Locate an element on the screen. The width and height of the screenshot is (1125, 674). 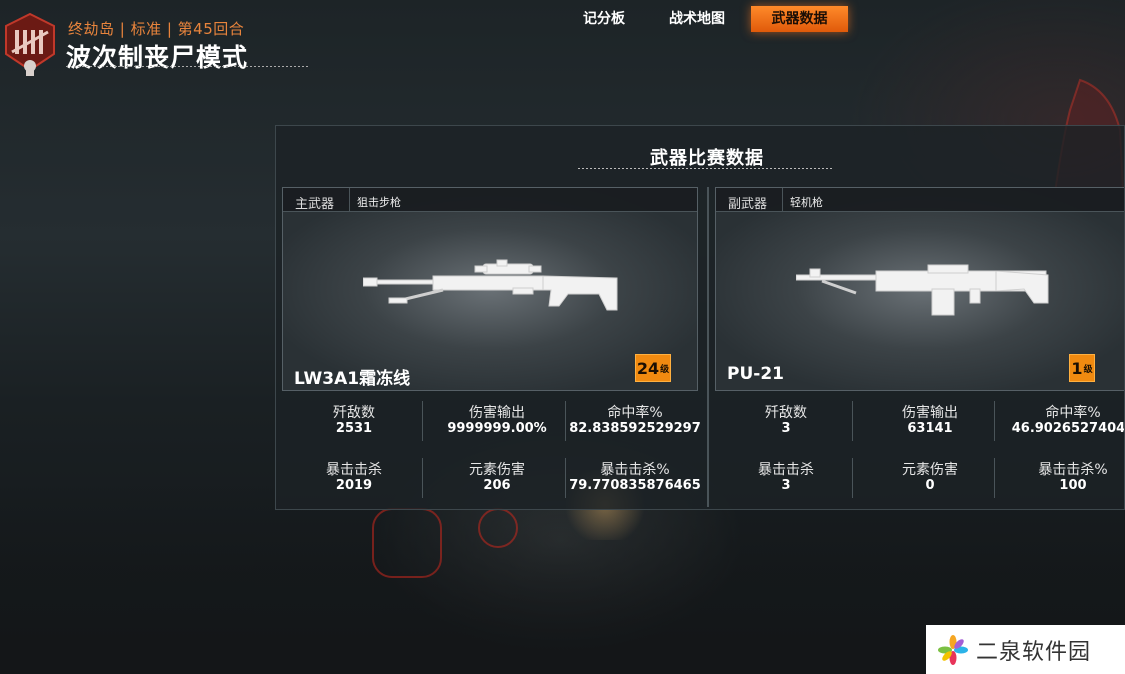
weapon-level-badge: 24 级 is located at coordinates (653, 368).